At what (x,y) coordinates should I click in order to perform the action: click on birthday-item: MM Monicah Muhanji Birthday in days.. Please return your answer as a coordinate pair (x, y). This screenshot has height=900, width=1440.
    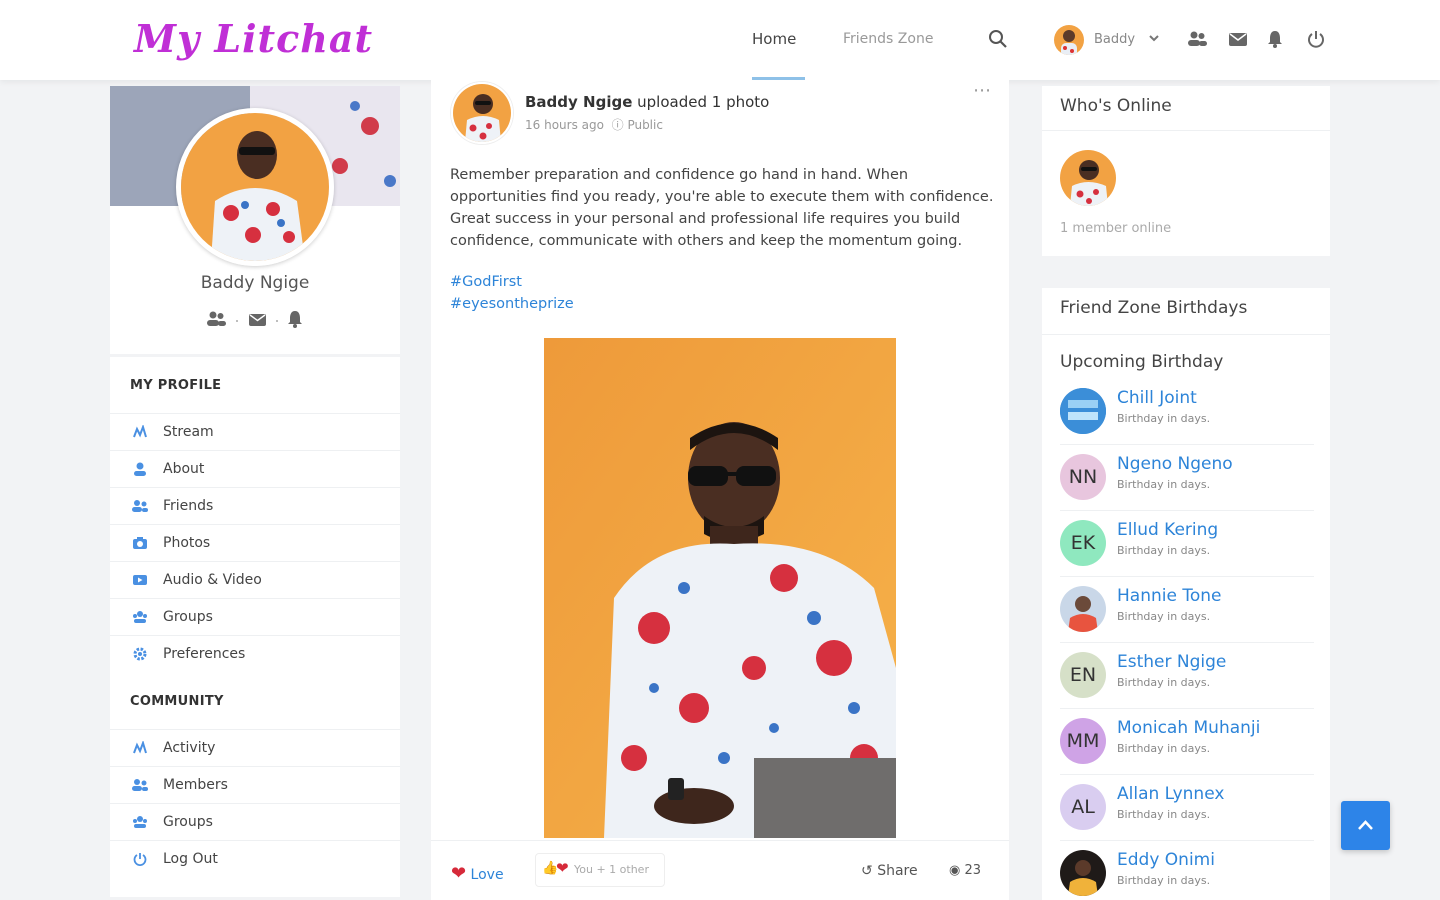
    Looking at the image, I should click on (1187, 740).